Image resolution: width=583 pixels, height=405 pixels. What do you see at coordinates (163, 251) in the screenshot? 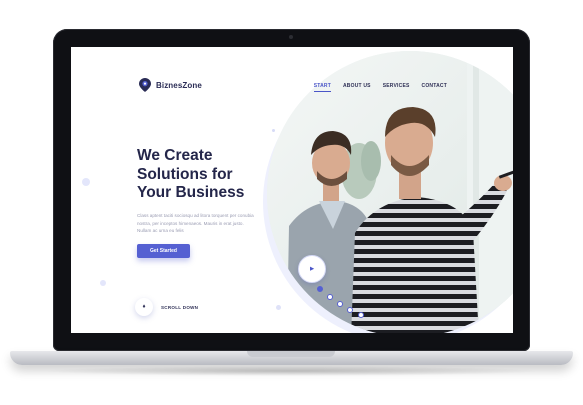
I see `get-started-button: Get Started` at bounding box center [163, 251].